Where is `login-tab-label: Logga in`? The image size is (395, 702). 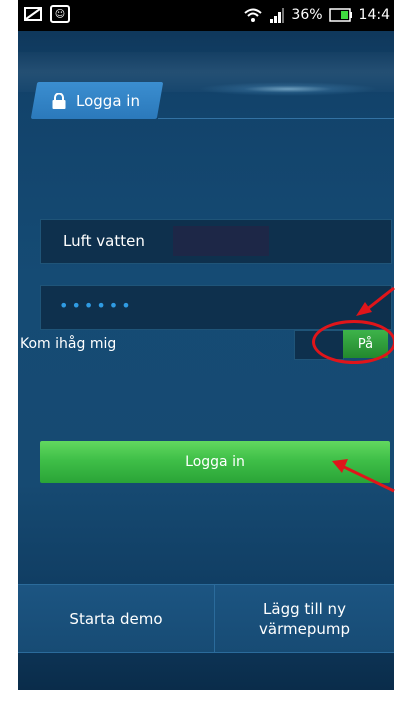
login-tab-label: Logga in is located at coordinates (108, 100).